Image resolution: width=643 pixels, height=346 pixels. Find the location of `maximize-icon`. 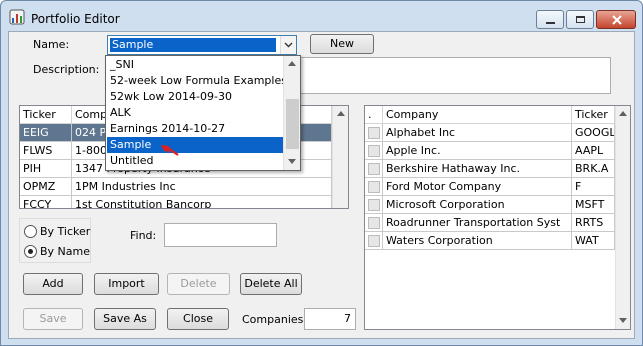

maximize-icon is located at coordinates (580, 19).